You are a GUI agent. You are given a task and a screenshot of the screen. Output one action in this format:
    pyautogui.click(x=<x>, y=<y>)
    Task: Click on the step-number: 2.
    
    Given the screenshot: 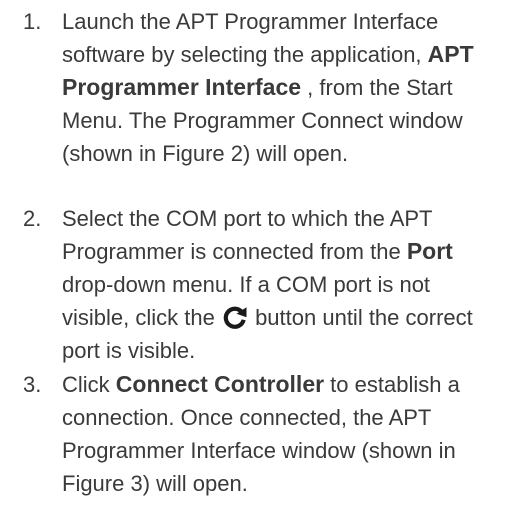 What is the action you would take?
    pyautogui.click(x=32, y=218)
    